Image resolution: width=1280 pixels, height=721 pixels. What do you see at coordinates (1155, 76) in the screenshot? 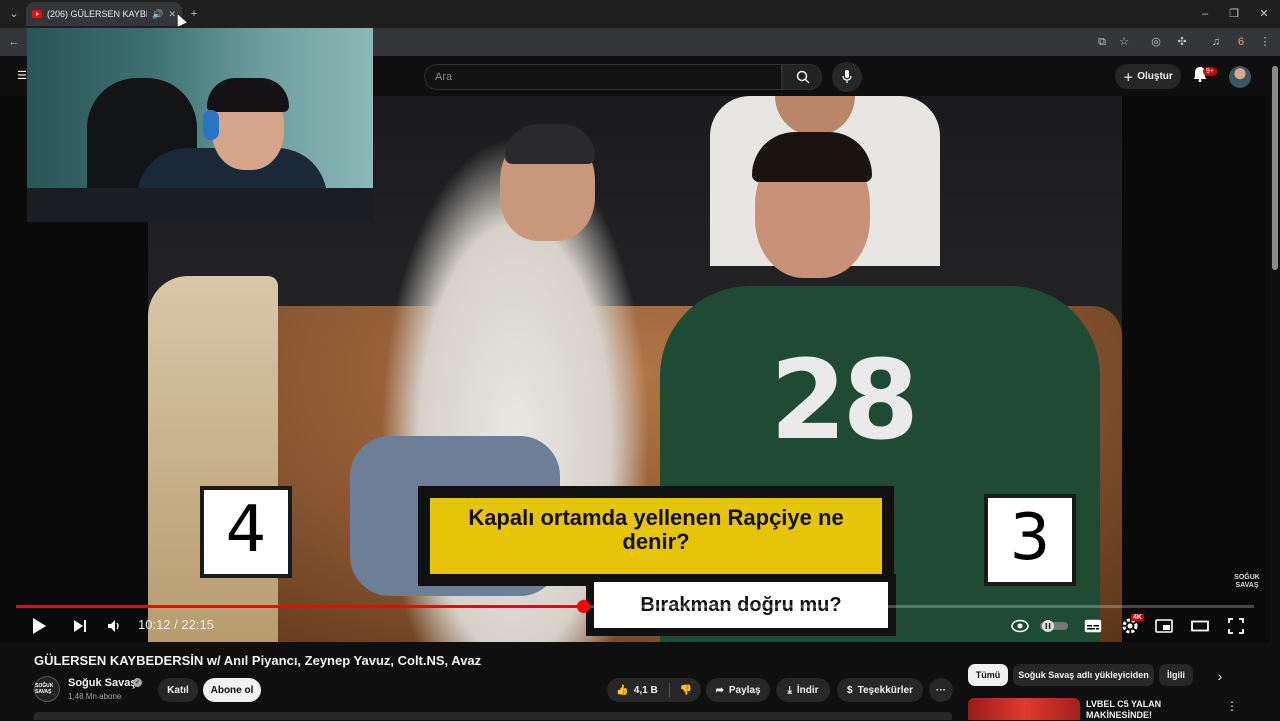
I see `create-label: Oluştur` at bounding box center [1155, 76].